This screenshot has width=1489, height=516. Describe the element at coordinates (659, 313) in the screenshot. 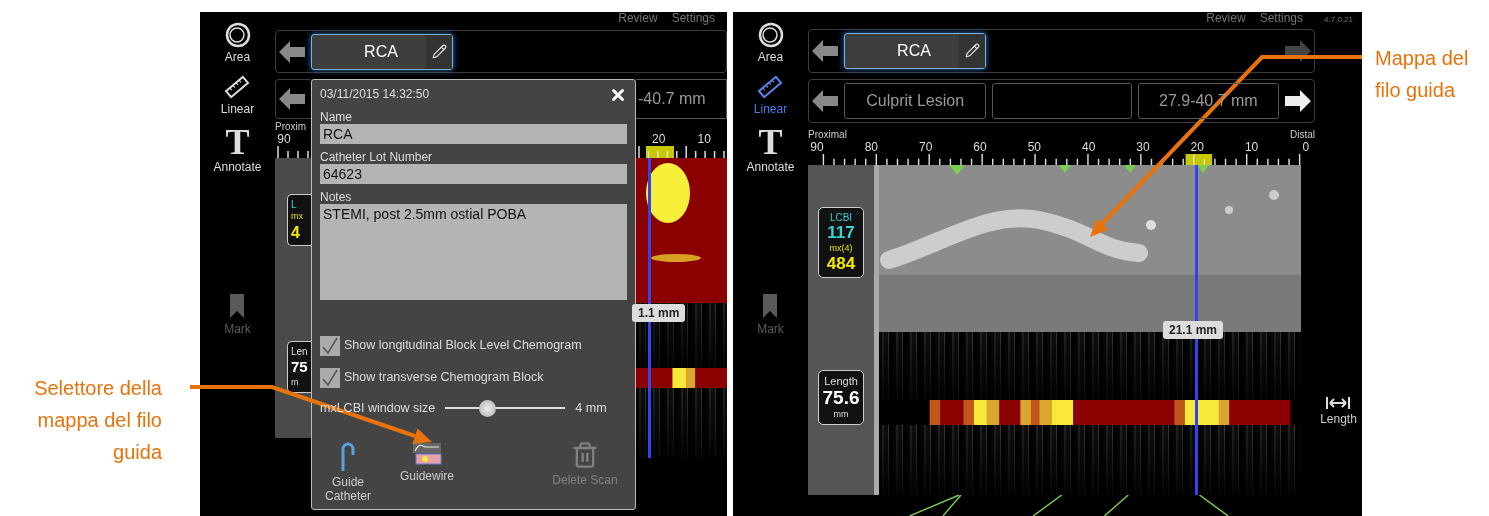

I see `position-label: 1.1 mm` at that location.